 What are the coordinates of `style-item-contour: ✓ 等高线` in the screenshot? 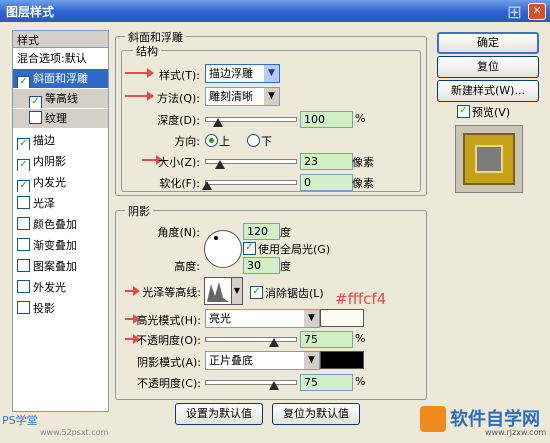 It's located at (60, 98).